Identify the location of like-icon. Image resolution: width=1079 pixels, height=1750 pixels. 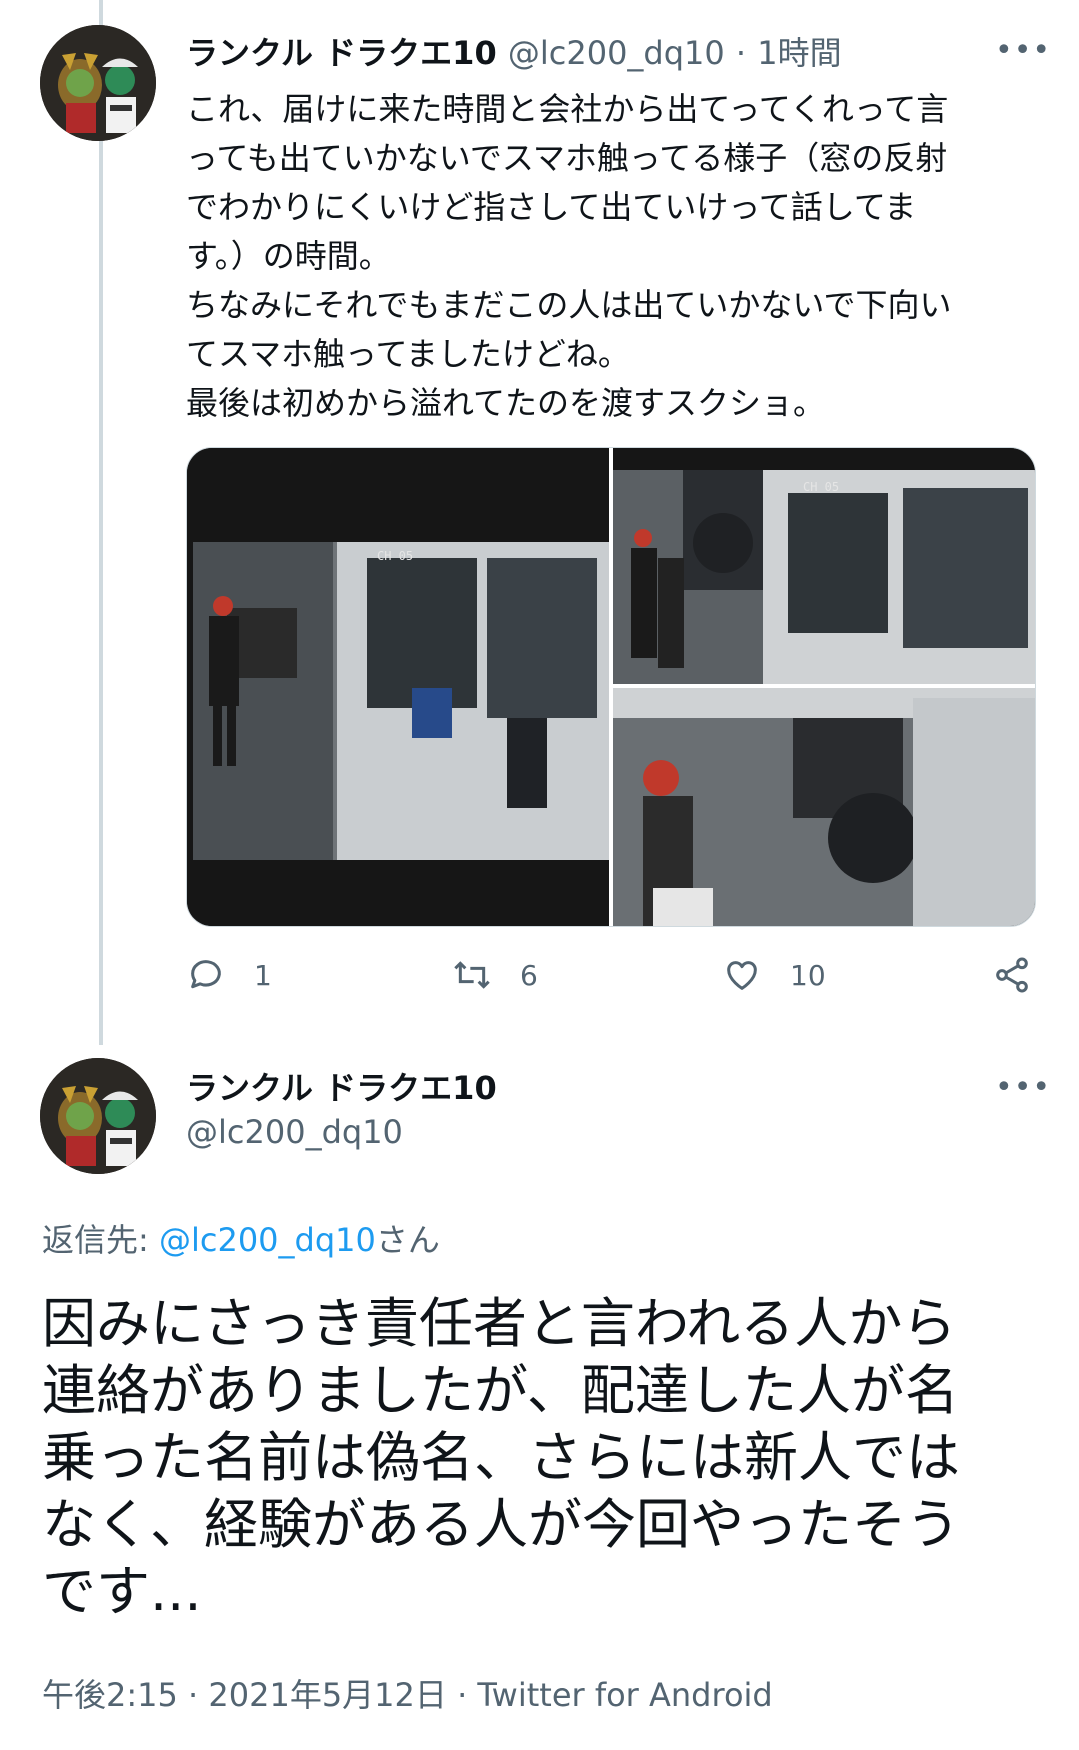
(742, 975).